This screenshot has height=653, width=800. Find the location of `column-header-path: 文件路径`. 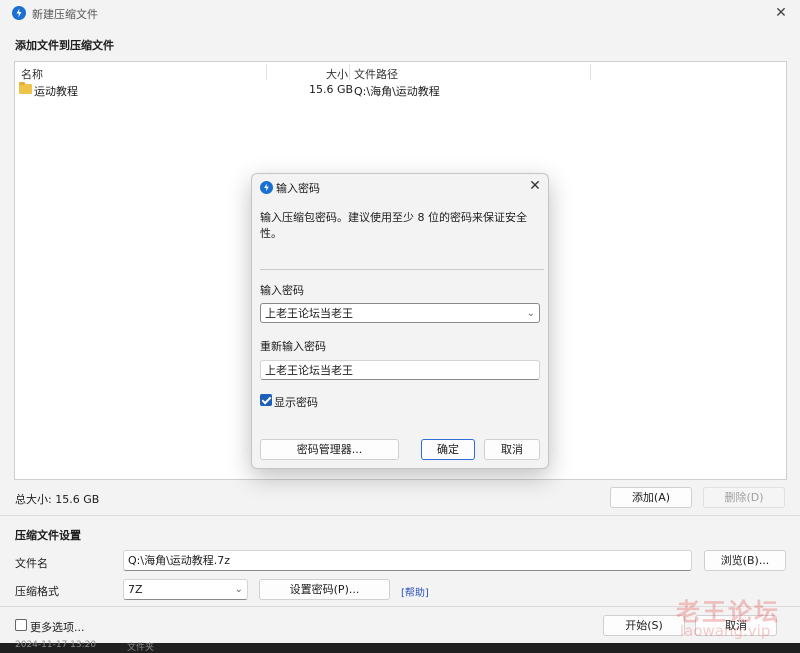

column-header-path: 文件路径 is located at coordinates (376, 74).